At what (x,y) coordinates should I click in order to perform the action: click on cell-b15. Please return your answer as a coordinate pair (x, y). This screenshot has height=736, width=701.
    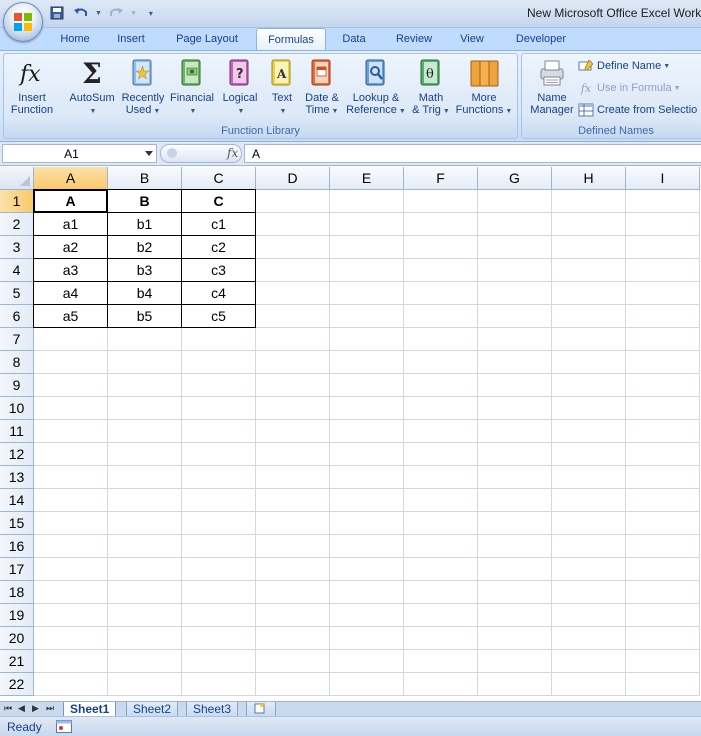
    Looking at the image, I should click on (145, 523).